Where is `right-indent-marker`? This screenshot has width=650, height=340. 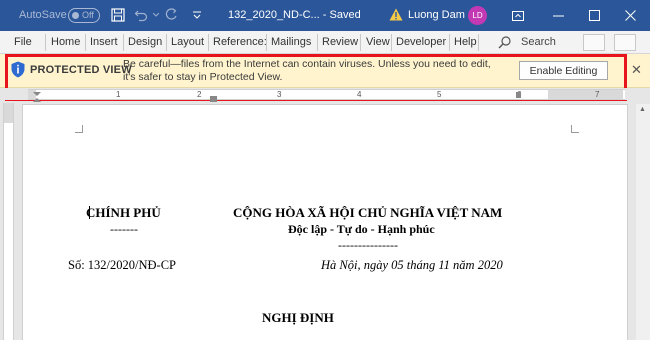 right-indent-marker is located at coordinates (518, 95).